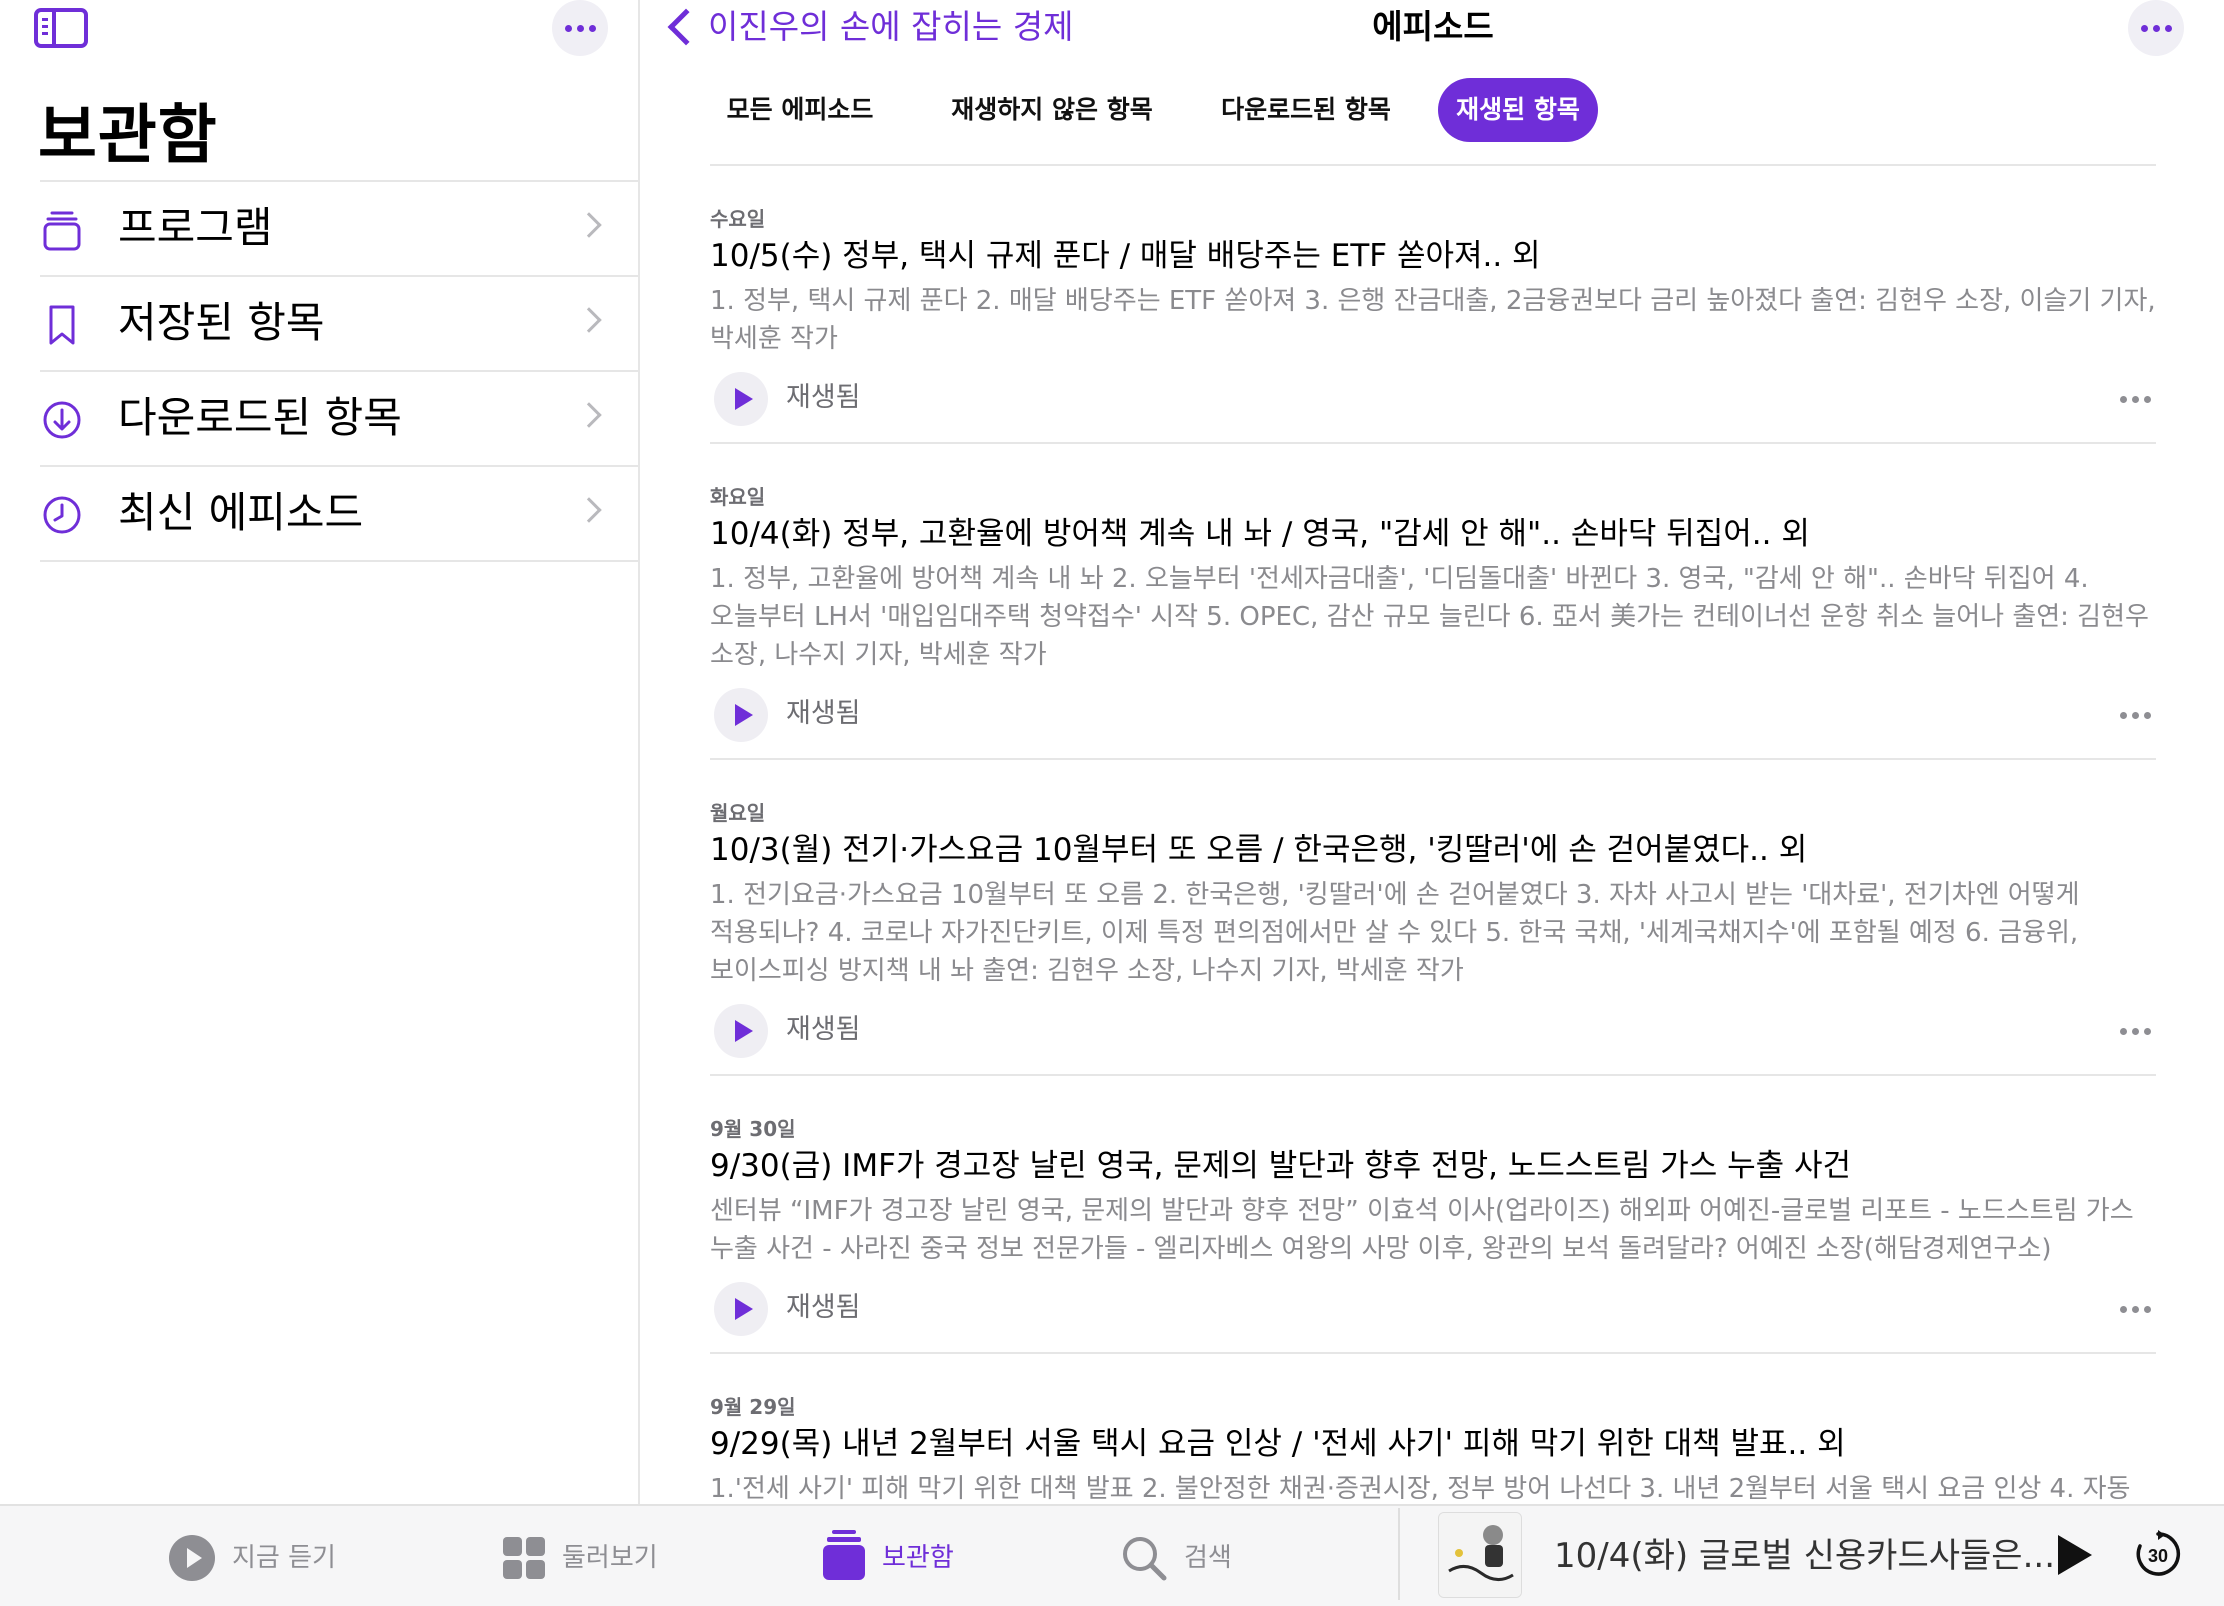 The image size is (2224, 1606). Describe the element at coordinates (610, 1558) in the screenshot. I see `tabbar-label: 둘러보기` at that location.